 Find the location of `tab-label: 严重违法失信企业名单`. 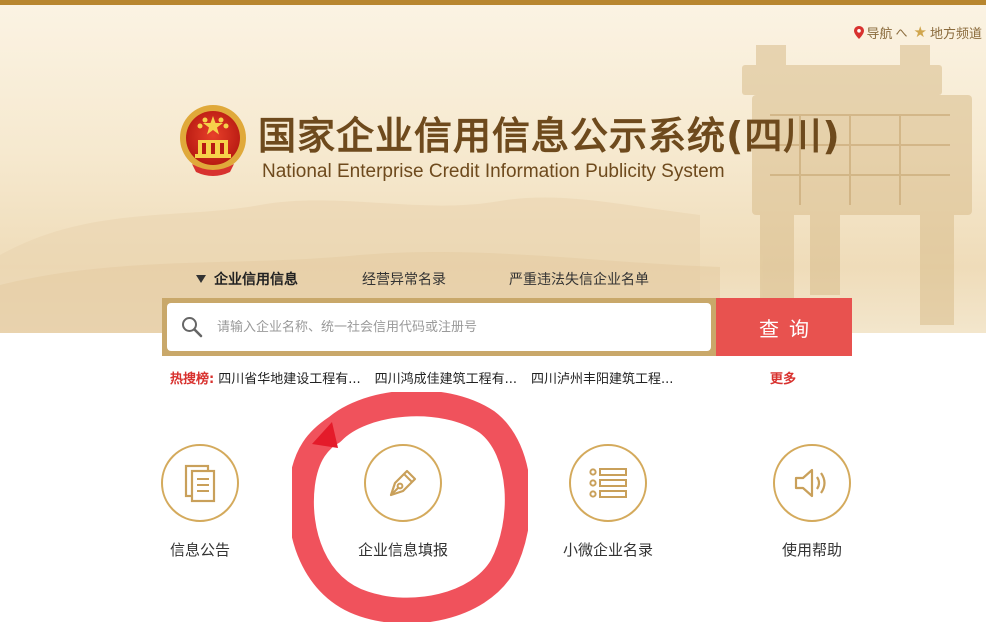

tab-label: 严重违法失信企业名单 is located at coordinates (579, 280).